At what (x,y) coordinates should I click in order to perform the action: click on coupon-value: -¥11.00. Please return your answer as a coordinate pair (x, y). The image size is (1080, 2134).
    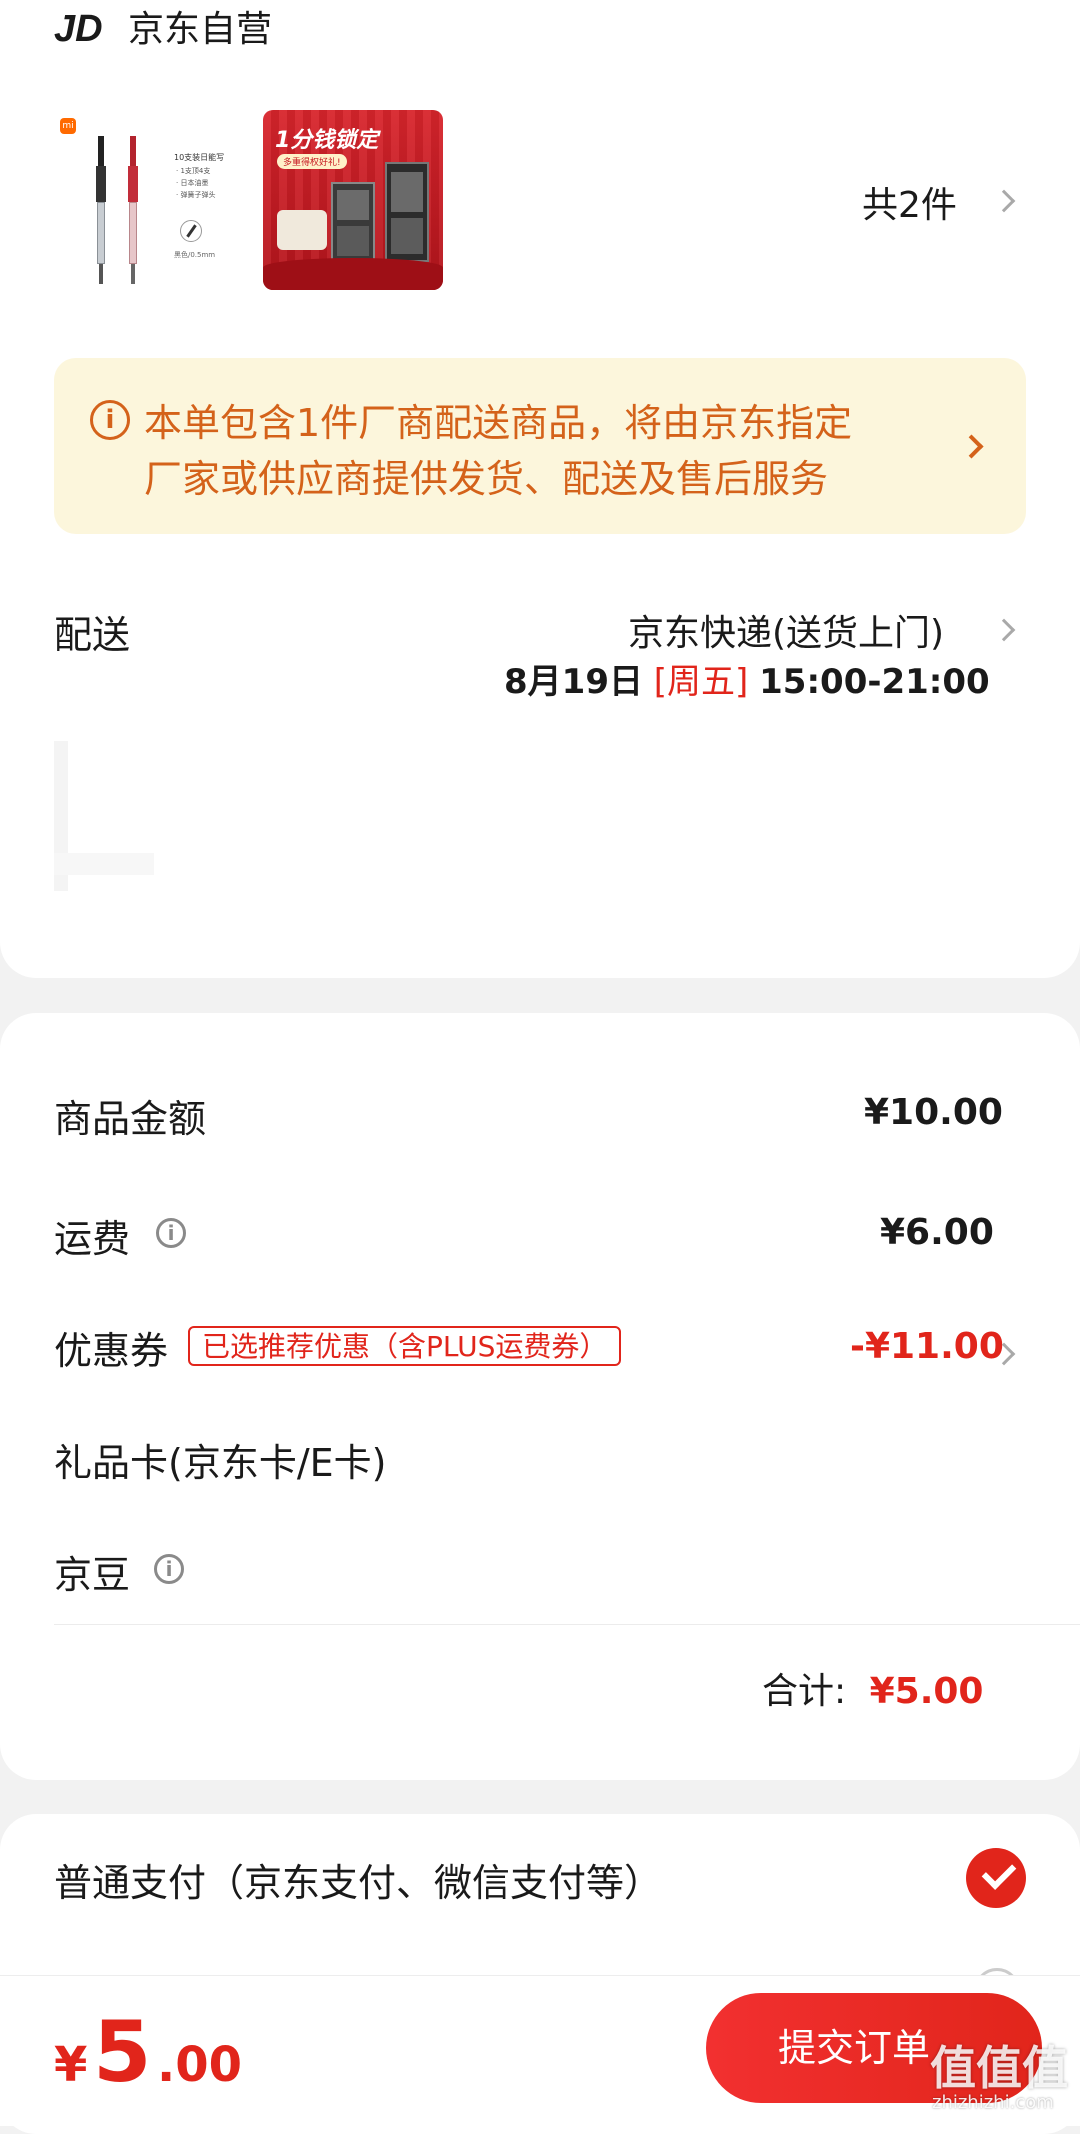
    Looking at the image, I should click on (927, 1346).